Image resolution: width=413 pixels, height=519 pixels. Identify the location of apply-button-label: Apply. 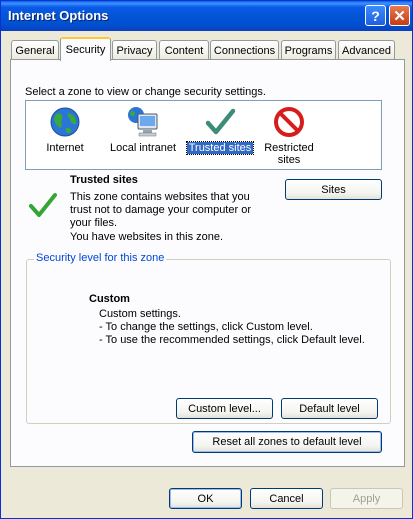
(366, 498).